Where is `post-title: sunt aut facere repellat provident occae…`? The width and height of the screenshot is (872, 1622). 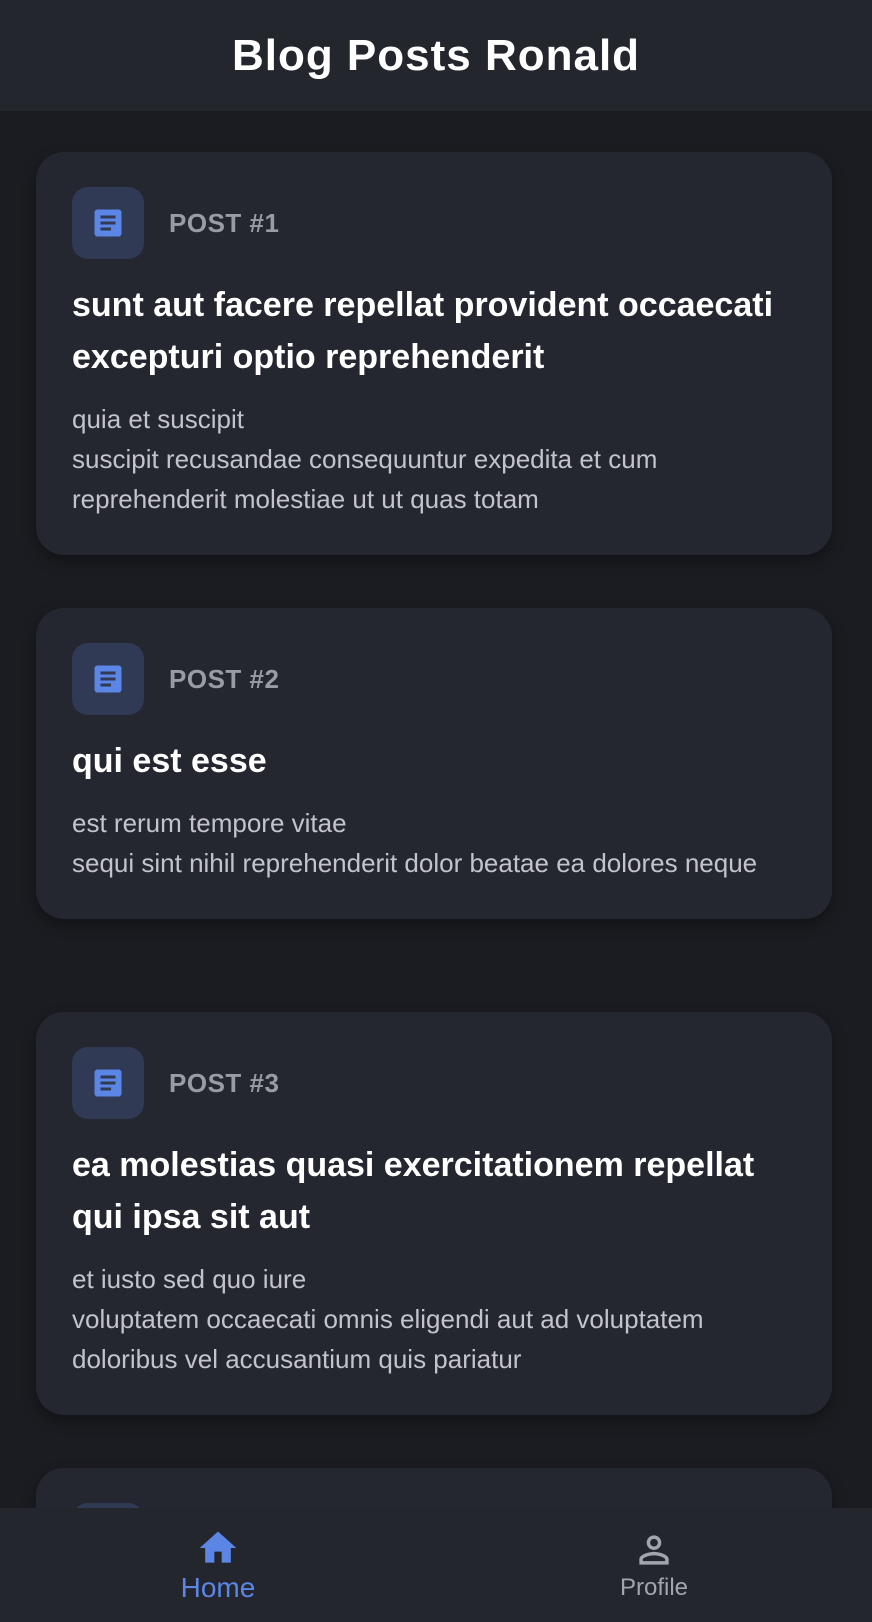
post-title: sunt aut facere repellat provident occae… is located at coordinates (423, 331).